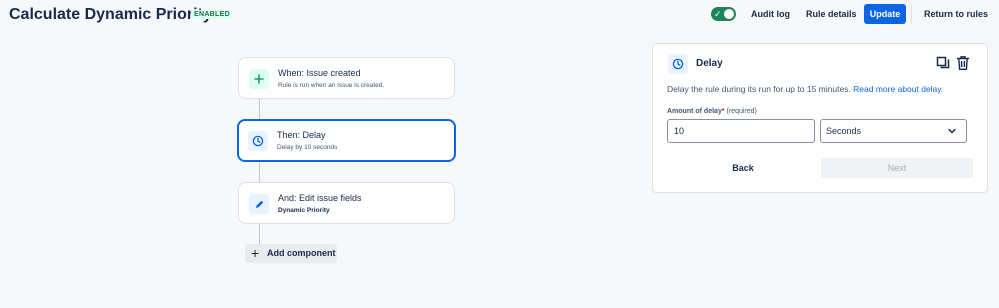  What do you see at coordinates (723, 111) in the screenshot?
I see `required-mark: *` at bounding box center [723, 111].